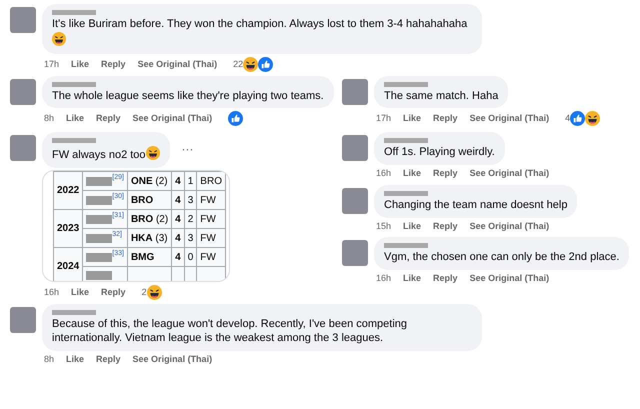  What do you see at coordinates (190, 181) in the screenshot?
I see `table-cell: 1` at bounding box center [190, 181].